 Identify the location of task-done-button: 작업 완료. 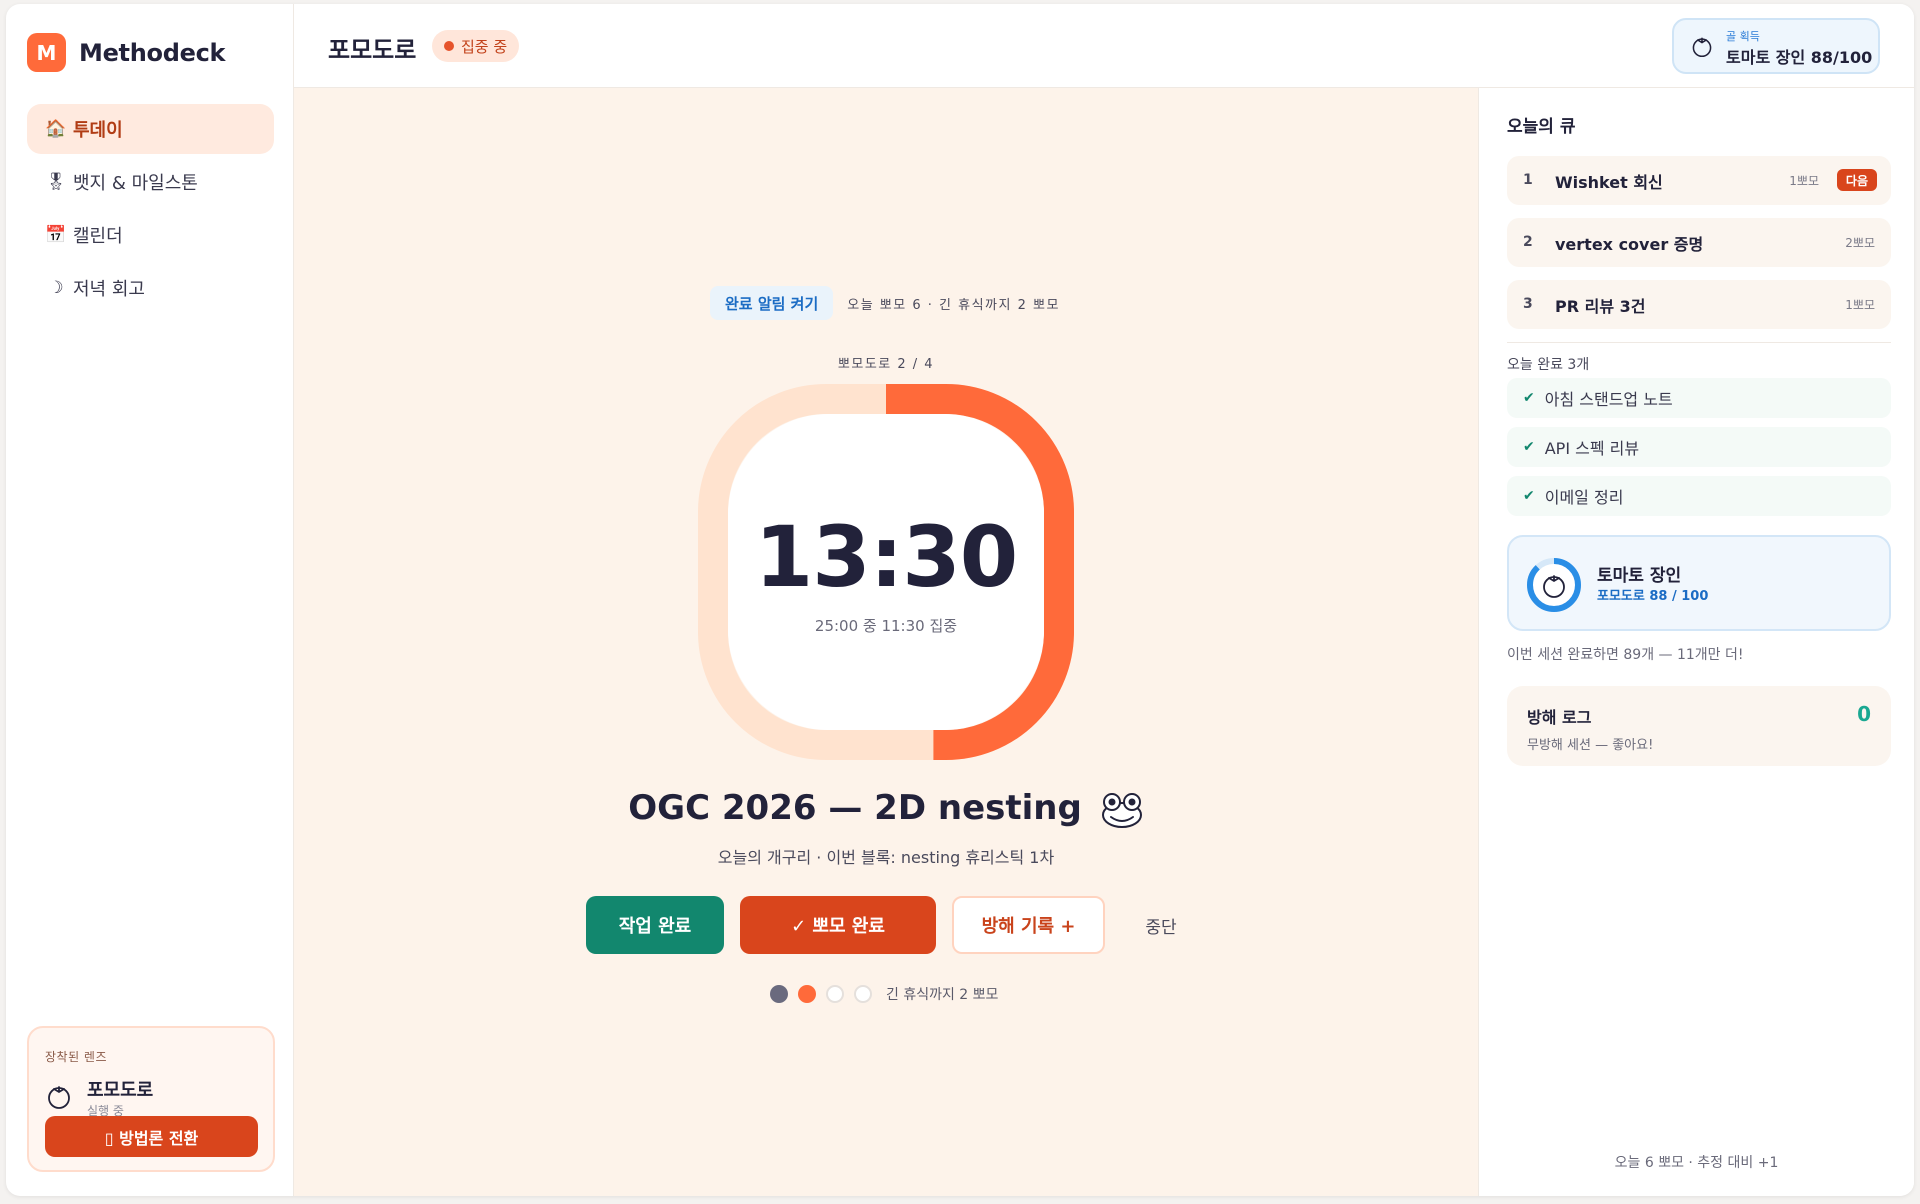
(655, 925).